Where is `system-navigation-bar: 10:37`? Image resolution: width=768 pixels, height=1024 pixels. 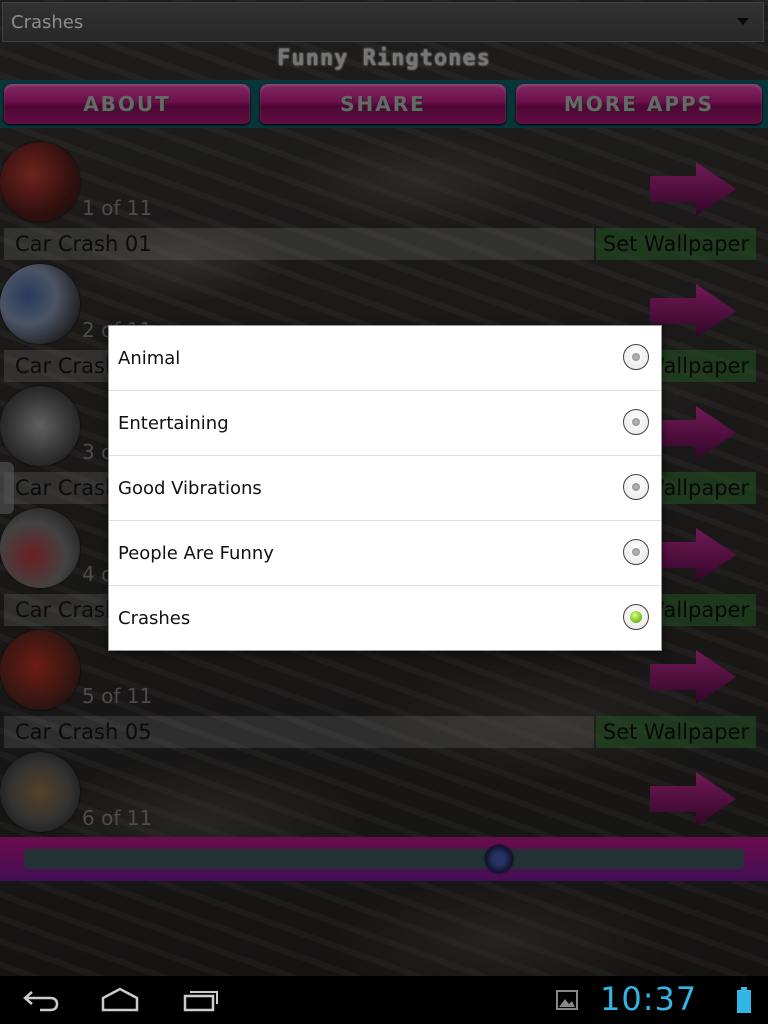
system-navigation-bar: 10:37 is located at coordinates (384, 1000).